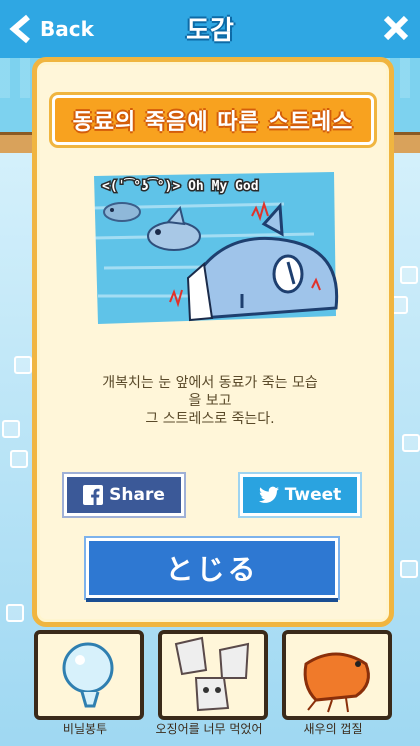 Image resolution: width=420 pixels, height=746 pixels. Describe the element at coordinates (212, 568) in the screenshot. I see `close-card-button: とじる` at that location.